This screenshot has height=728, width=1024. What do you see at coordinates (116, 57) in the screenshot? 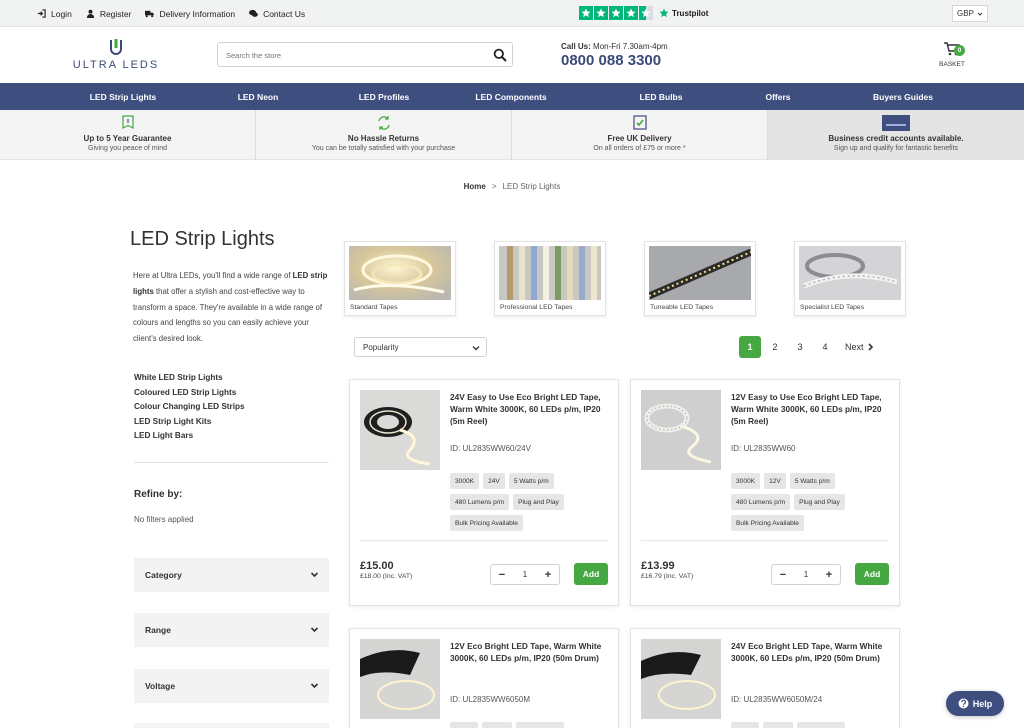
I see `ultra-leds-logo: ULTRA LEDS` at bounding box center [116, 57].